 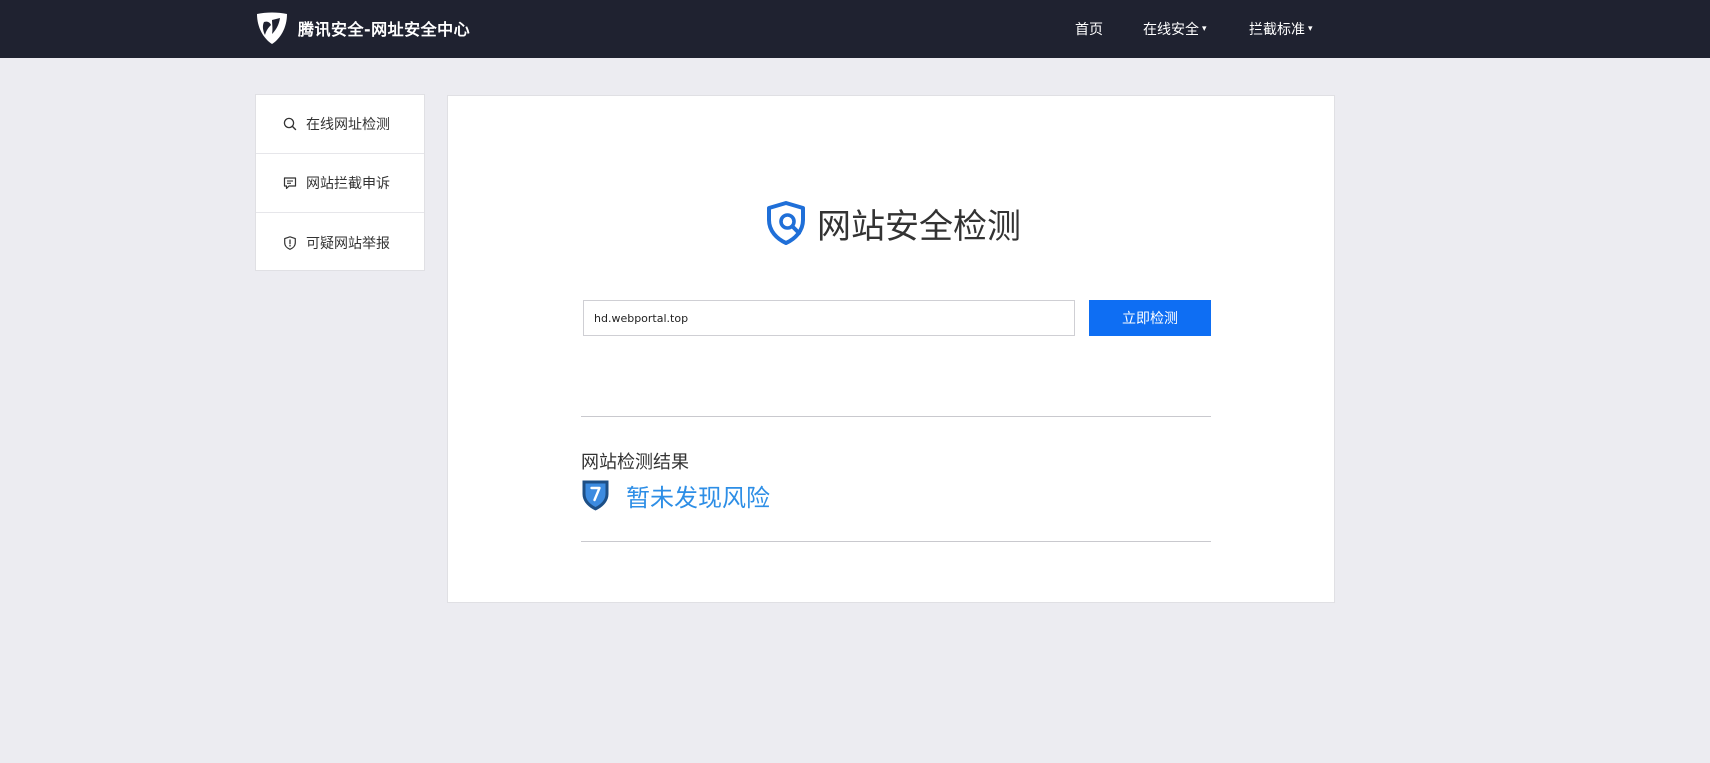 I want to click on nav-home: 首页, so click(x=1089, y=29).